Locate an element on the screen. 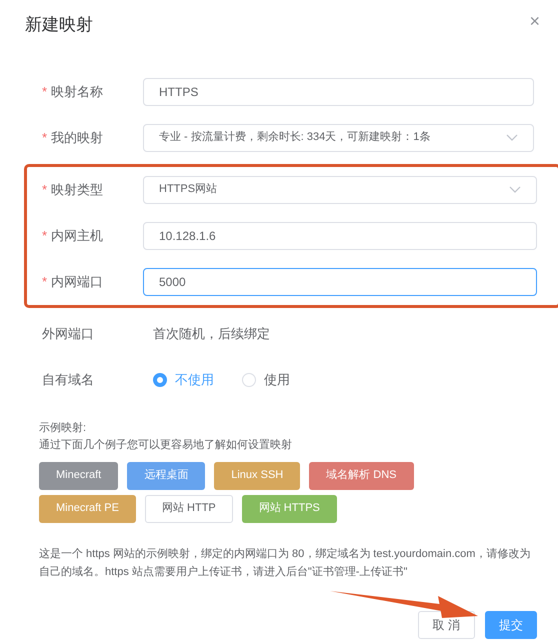 This screenshot has height=644, width=558. field-label: 映射名称 is located at coordinates (77, 91).